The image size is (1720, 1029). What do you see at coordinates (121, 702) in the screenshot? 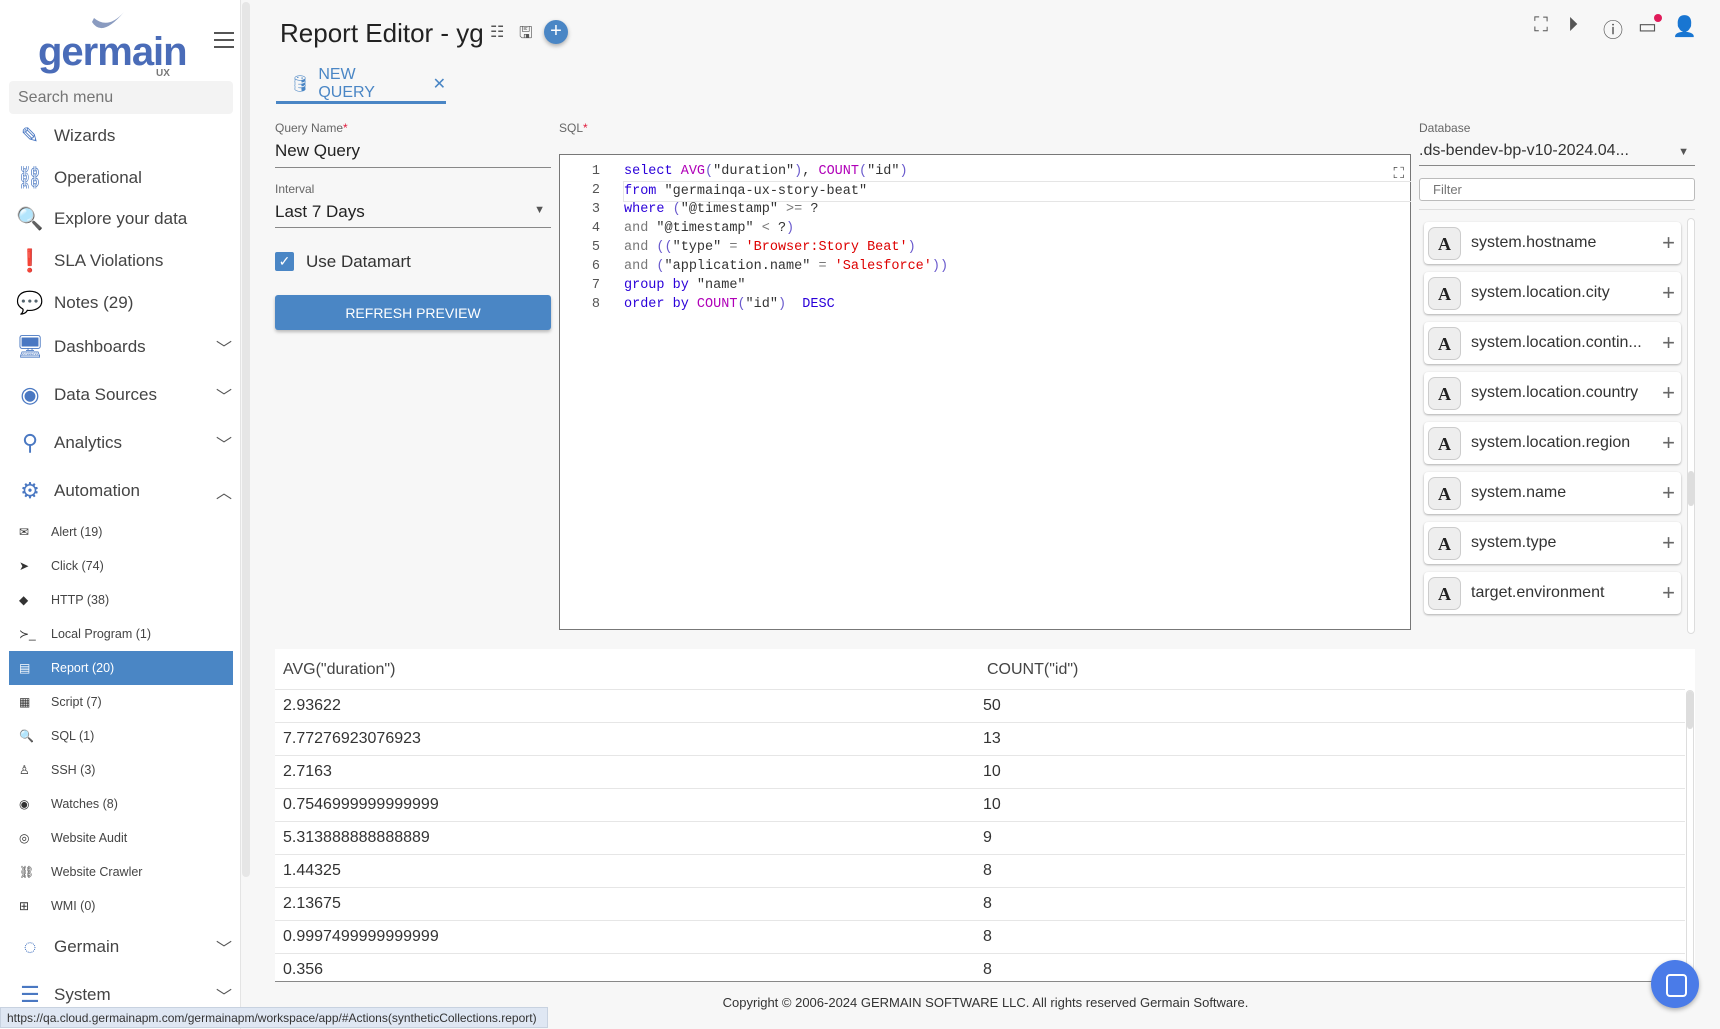
I see `sidebar-subitem: ▦ Script (7)` at bounding box center [121, 702].